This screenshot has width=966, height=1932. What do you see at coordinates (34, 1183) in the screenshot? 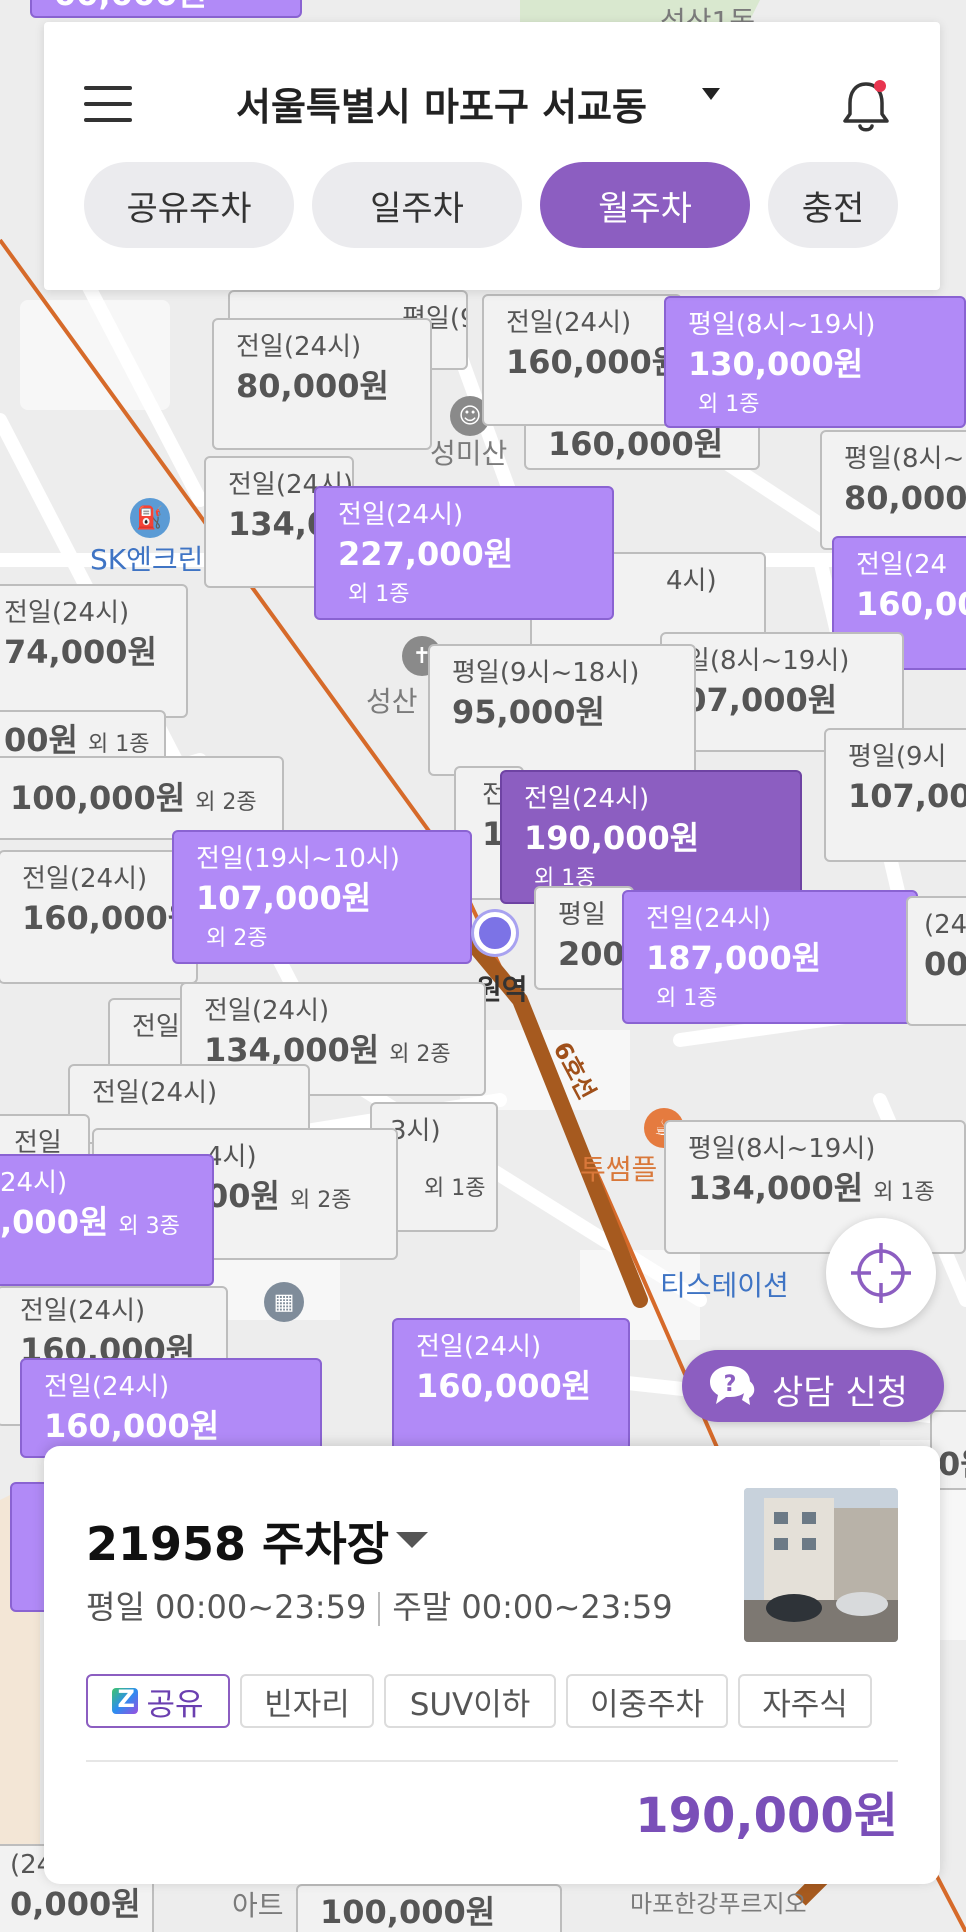
I see `marker-time: 24시)` at bounding box center [34, 1183].